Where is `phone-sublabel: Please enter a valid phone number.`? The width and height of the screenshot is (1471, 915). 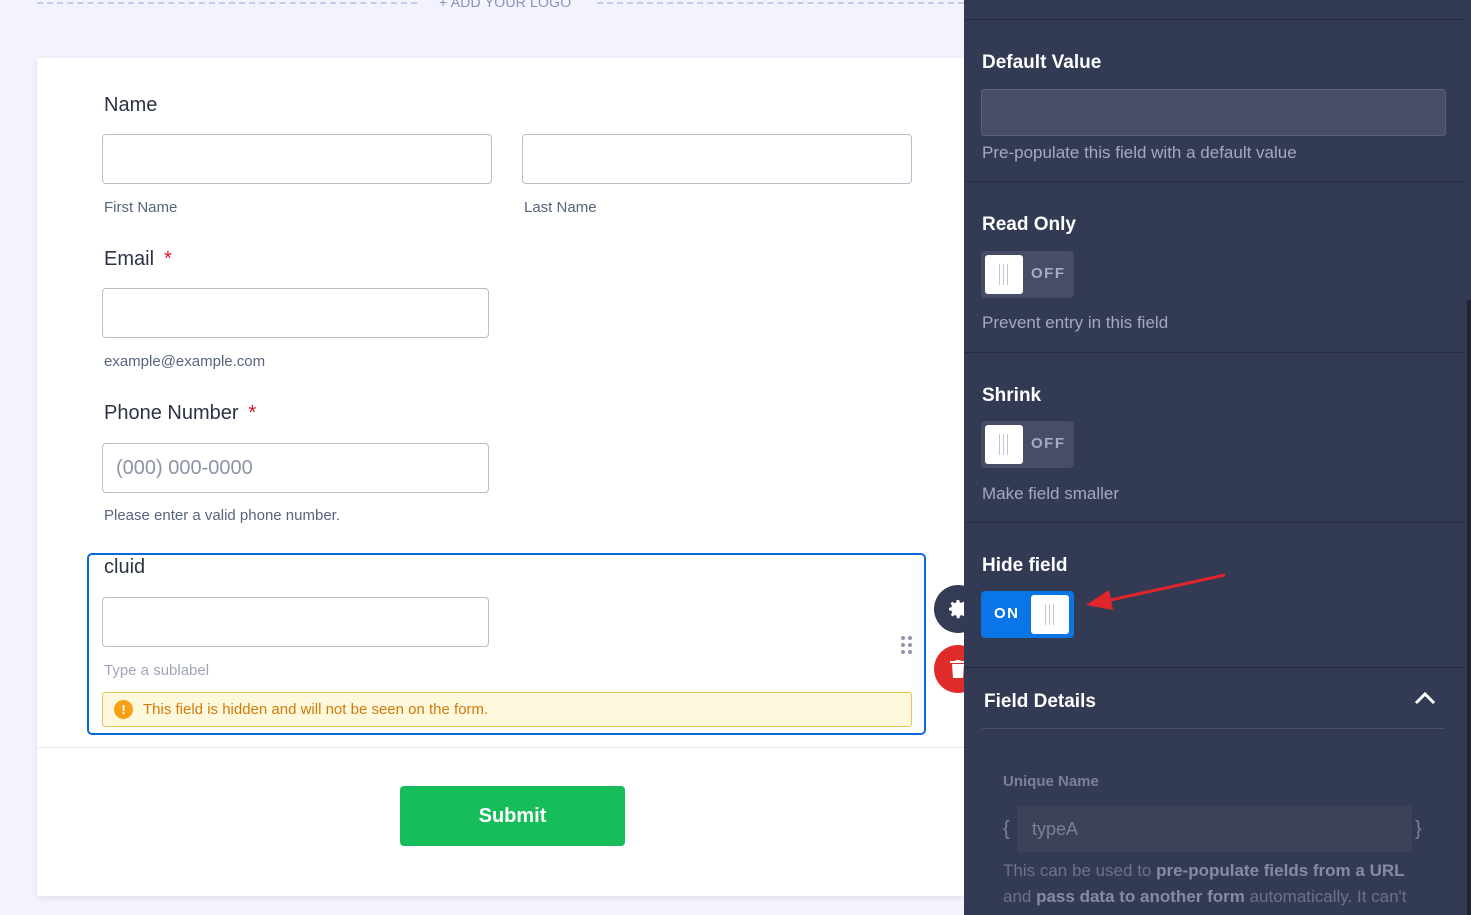
phone-sublabel: Please enter a valid phone number. is located at coordinates (222, 515).